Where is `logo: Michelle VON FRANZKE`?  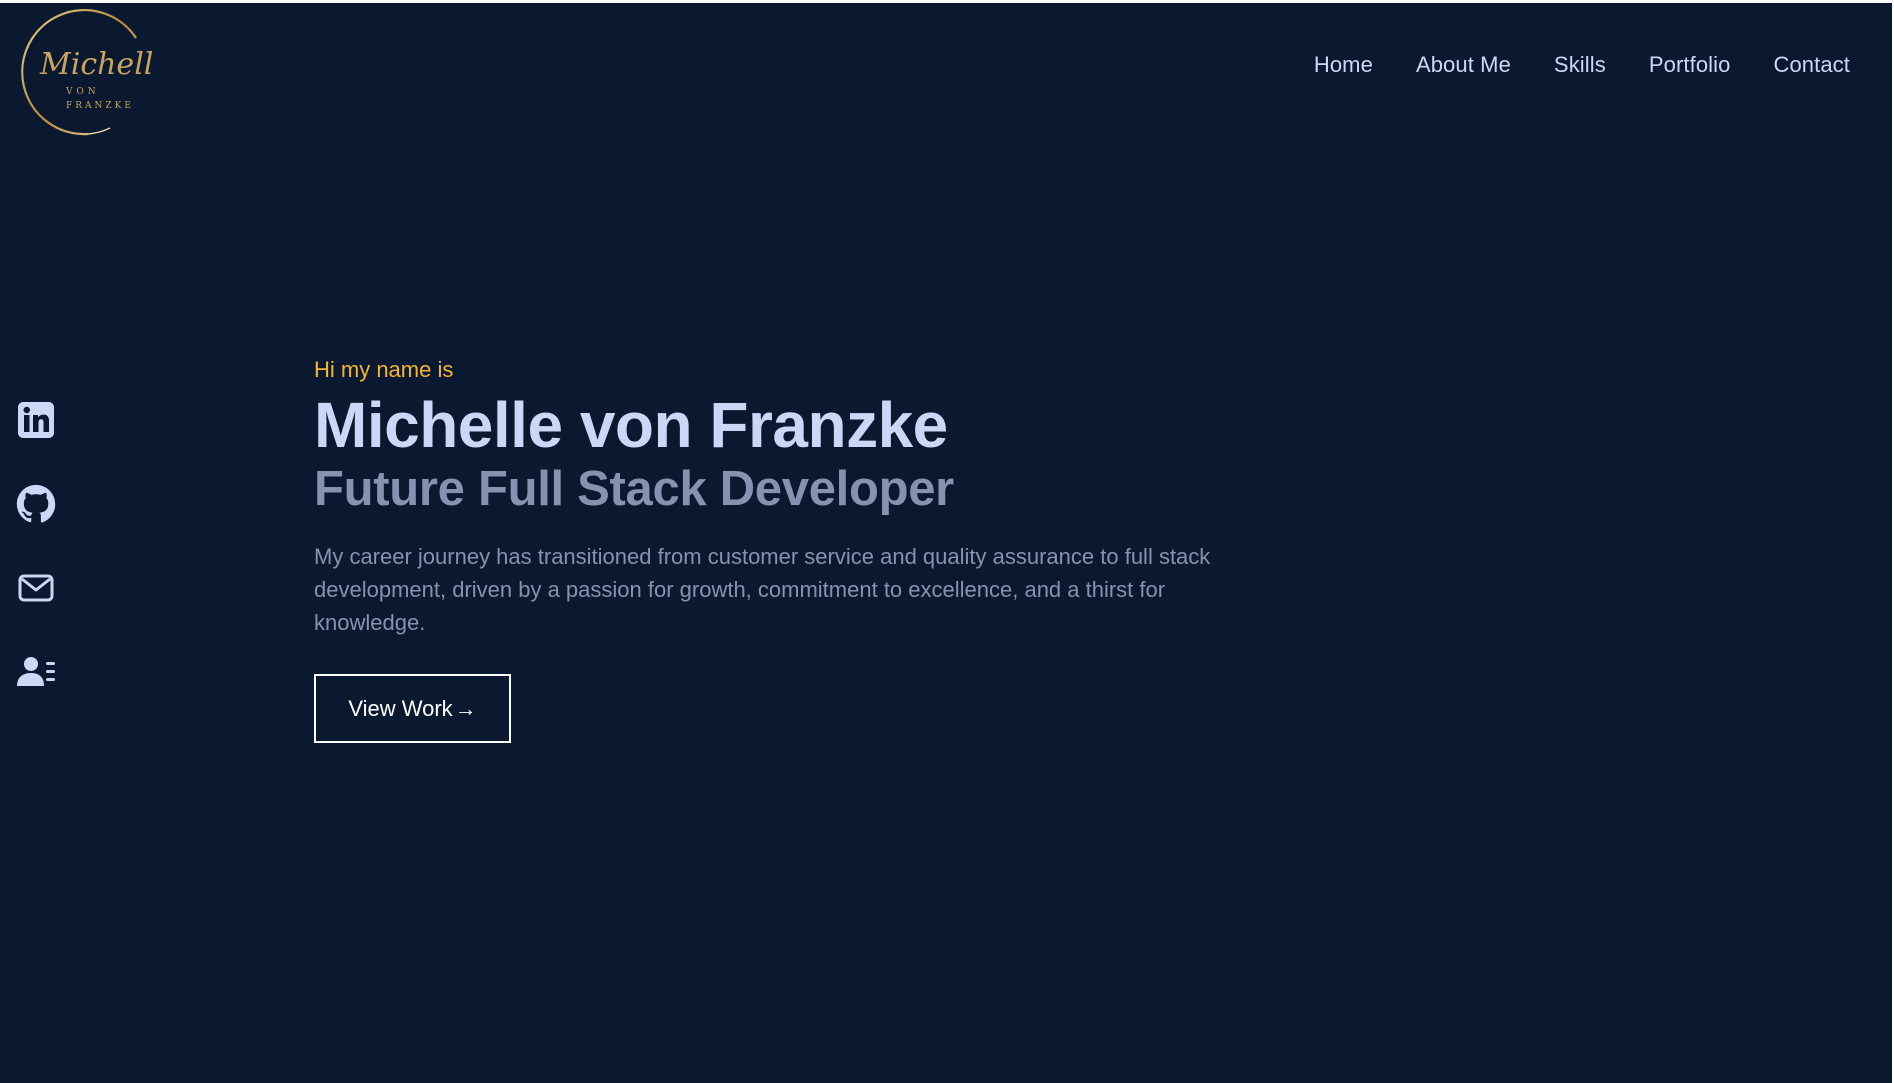 logo: Michelle VON FRANZKE is located at coordinates (85, 72).